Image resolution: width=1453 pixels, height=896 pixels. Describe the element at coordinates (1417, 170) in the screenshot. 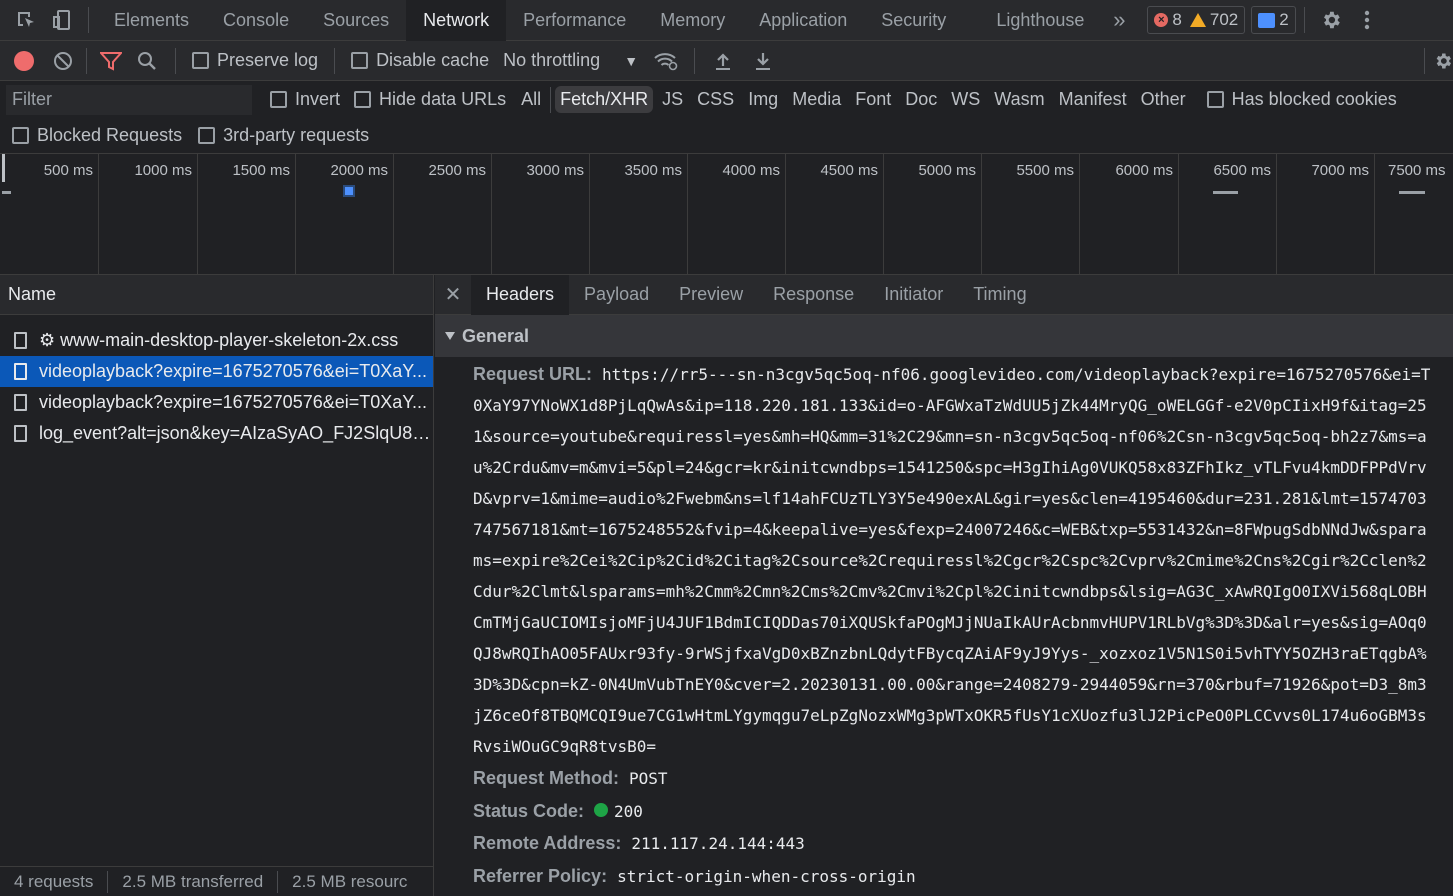

I see `tick-label: 7500 ms` at that location.